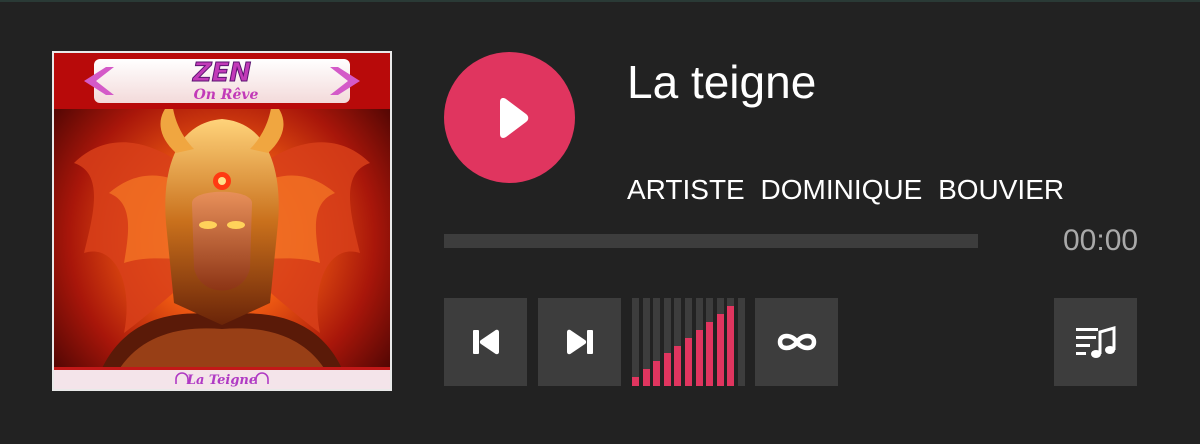  I want to click on play-icon, so click(513, 117).